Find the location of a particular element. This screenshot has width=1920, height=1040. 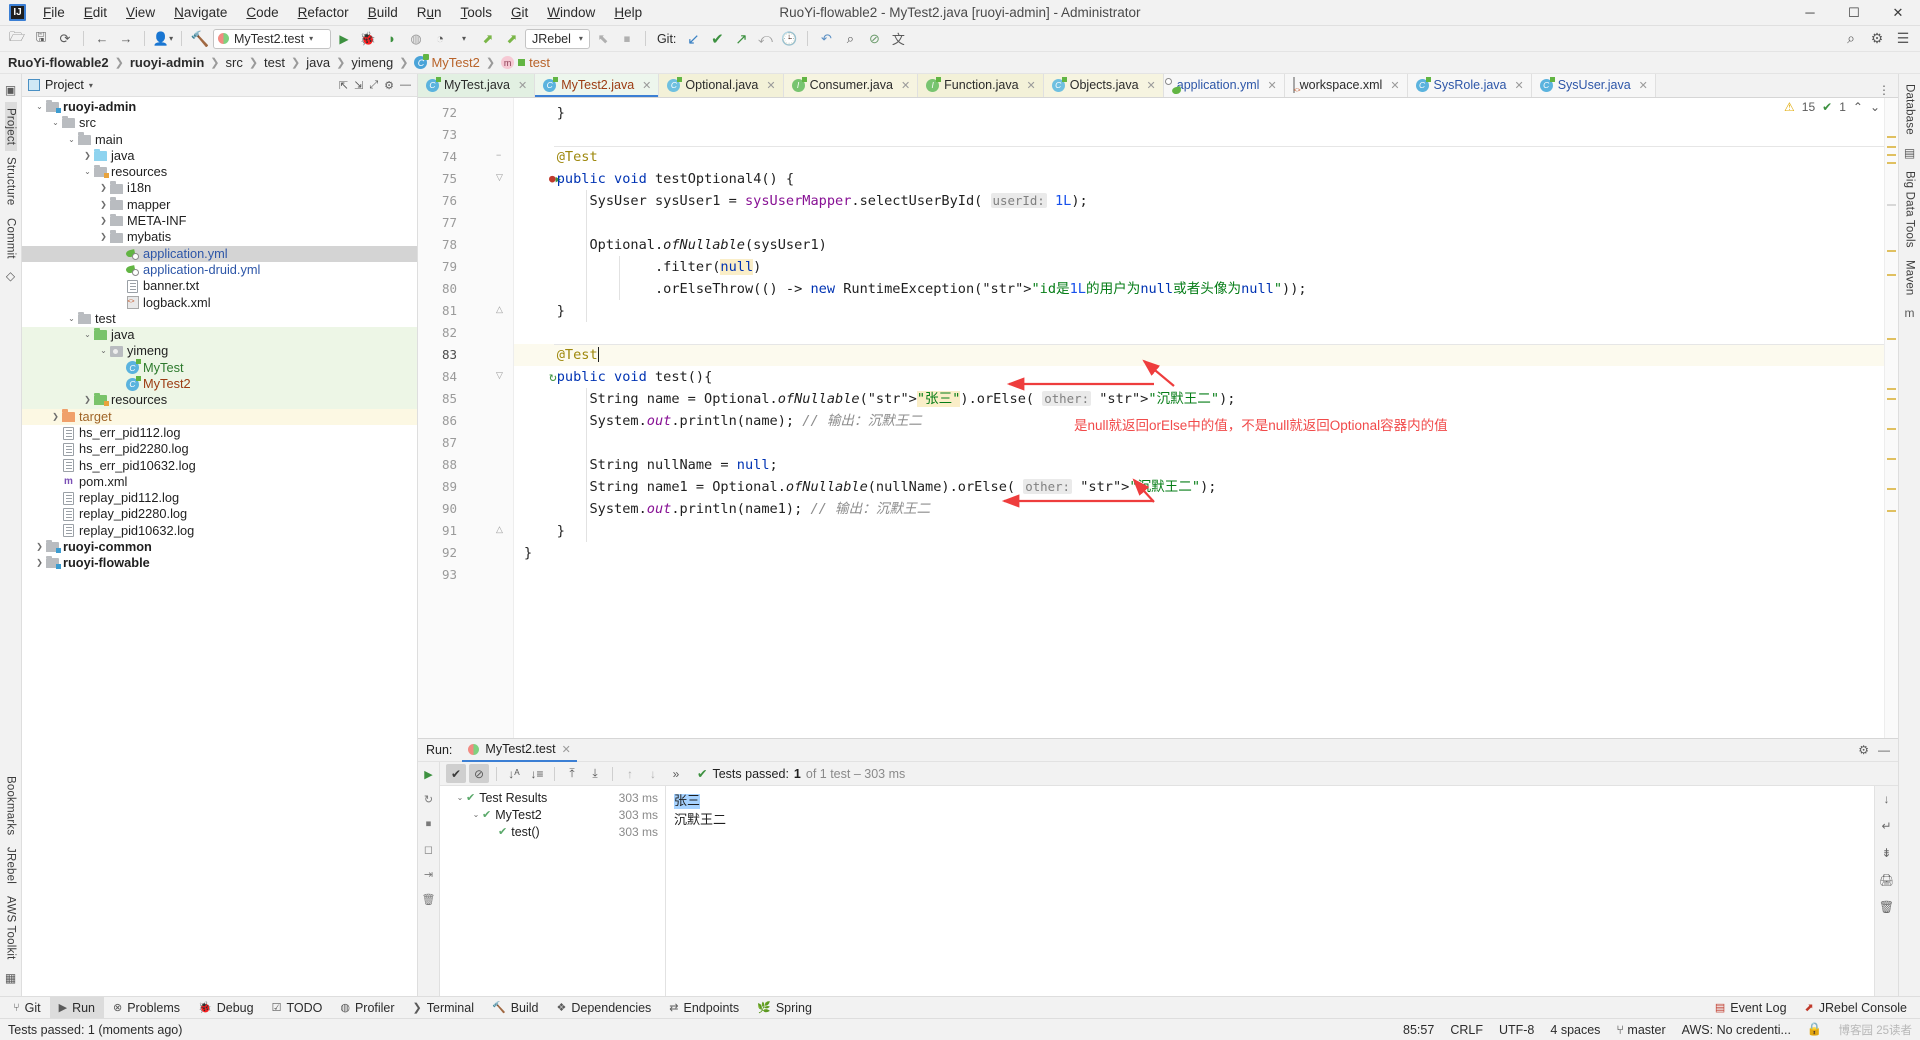

tree-node-main: ⌄ main is located at coordinates (219, 140).